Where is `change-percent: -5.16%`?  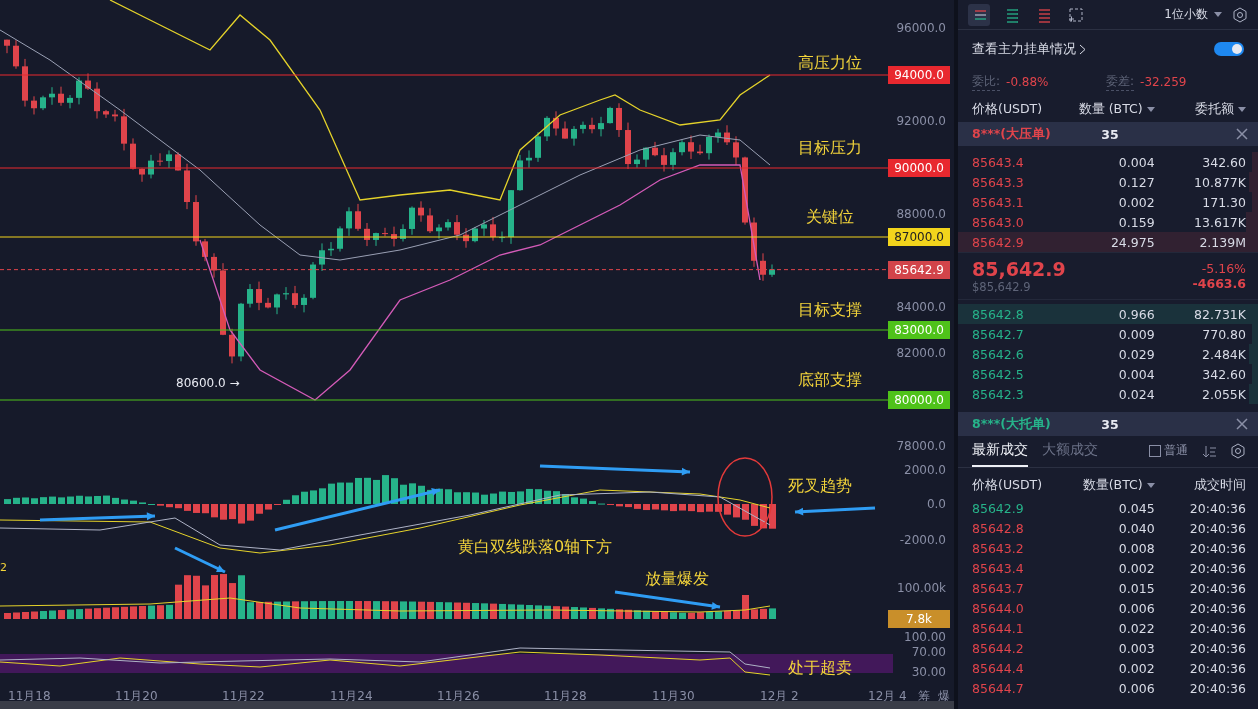
change-percent: -5.16% is located at coordinates (1223, 268).